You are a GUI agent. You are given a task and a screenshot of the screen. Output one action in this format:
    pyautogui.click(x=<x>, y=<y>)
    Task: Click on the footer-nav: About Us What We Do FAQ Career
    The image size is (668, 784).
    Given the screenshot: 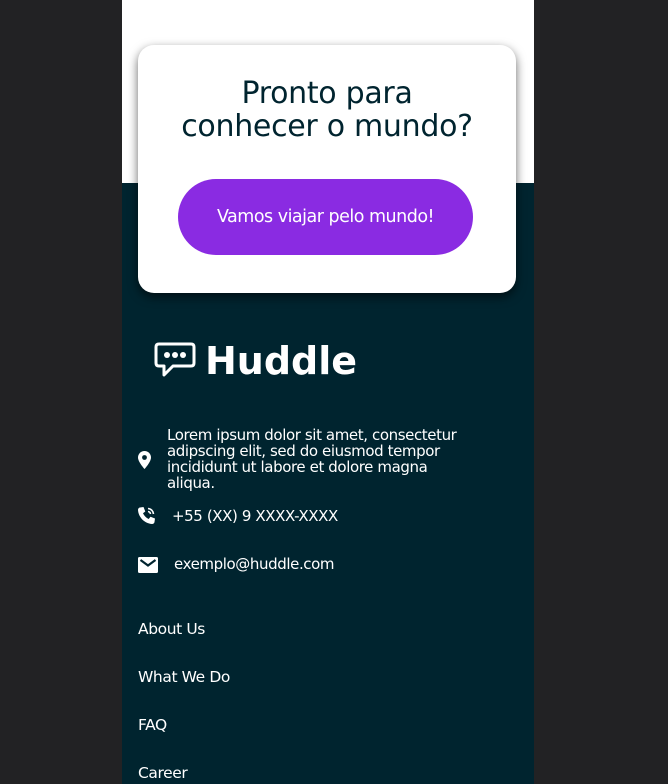 What is the action you would take?
    pyautogui.click(x=184, y=700)
    